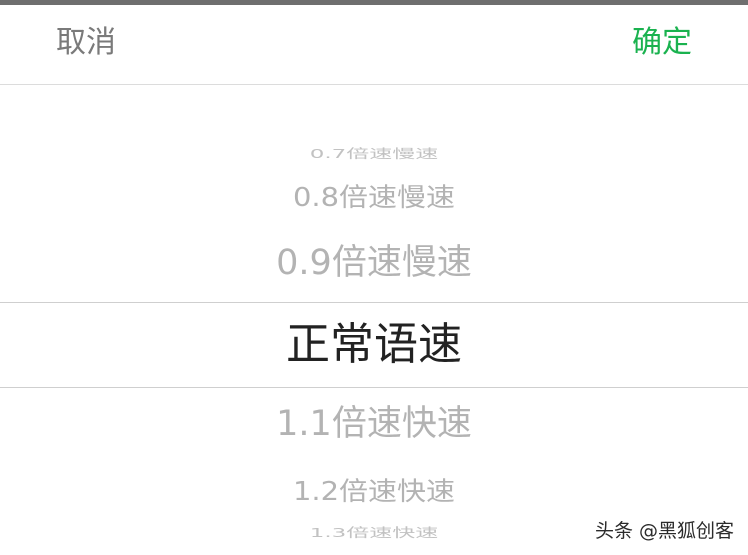 Image resolution: width=748 pixels, height=555 pixels. What do you see at coordinates (374, 263) in the screenshot?
I see `picker-option-0-9x: 0.9倍速慢速` at bounding box center [374, 263].